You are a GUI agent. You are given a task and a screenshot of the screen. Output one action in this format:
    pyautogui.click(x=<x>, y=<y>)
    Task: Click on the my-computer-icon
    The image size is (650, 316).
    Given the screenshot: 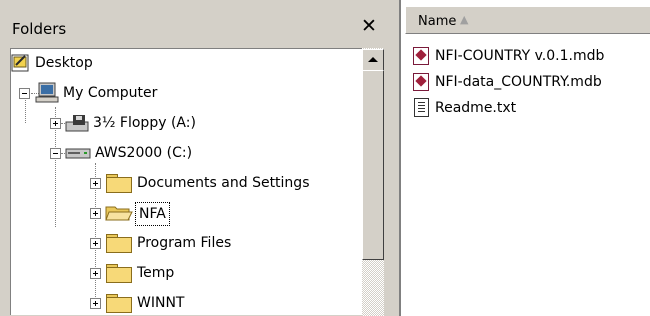 What is the action you would take?
    pyautogui.click(x=47, y=92)
    